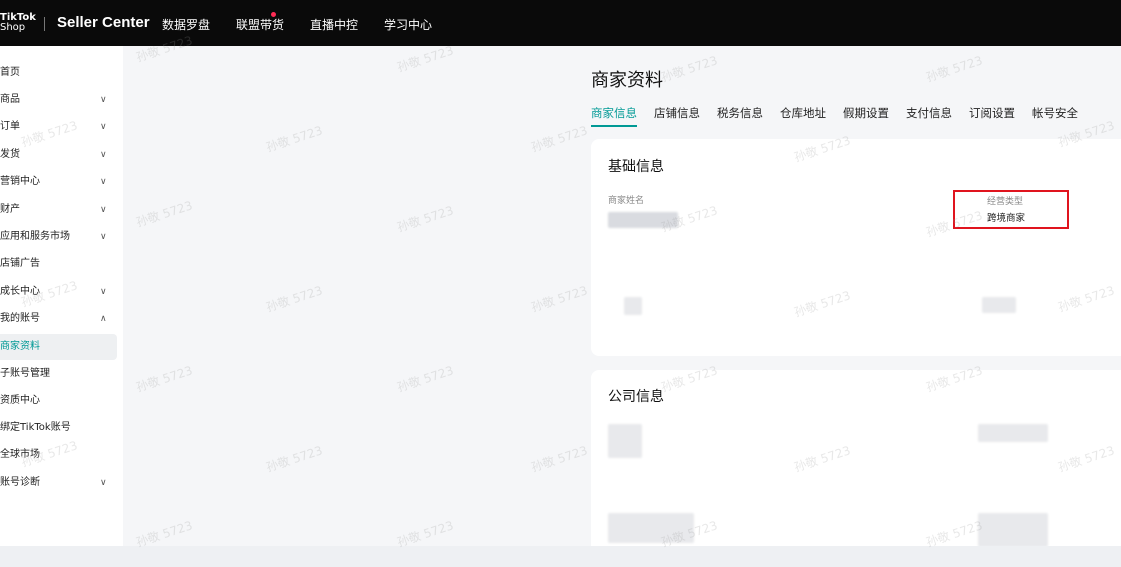 The width and height of the screenshot is (1121, 567). I want to click on logo-divider, so click(44, 24).